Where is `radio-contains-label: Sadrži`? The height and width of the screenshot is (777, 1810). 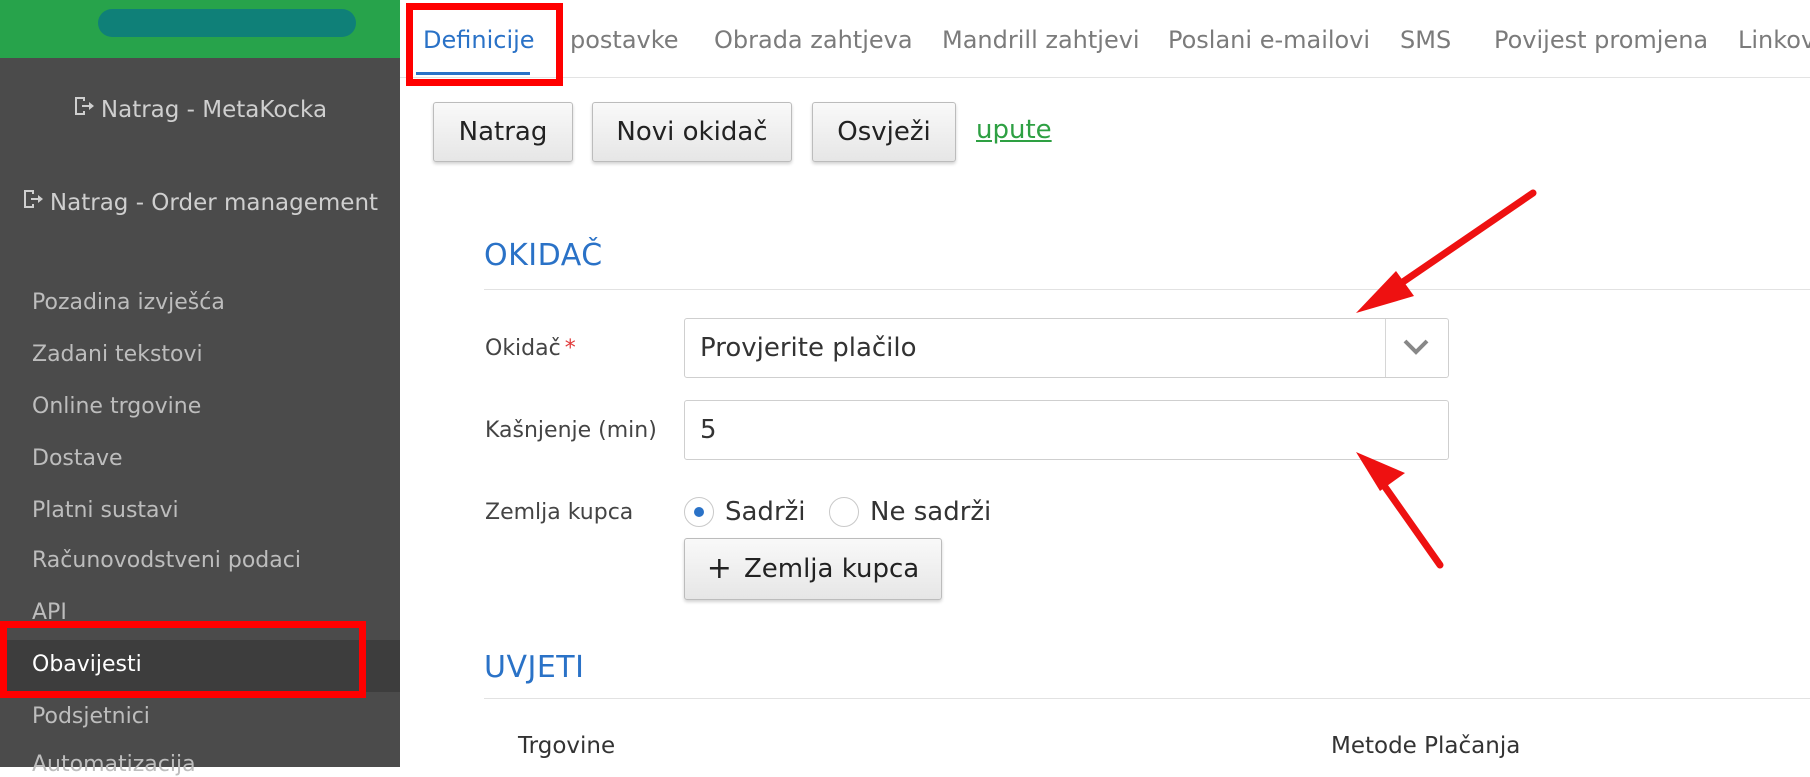
radio-contains-label: Sadrži is located at coordinates (765, 512).